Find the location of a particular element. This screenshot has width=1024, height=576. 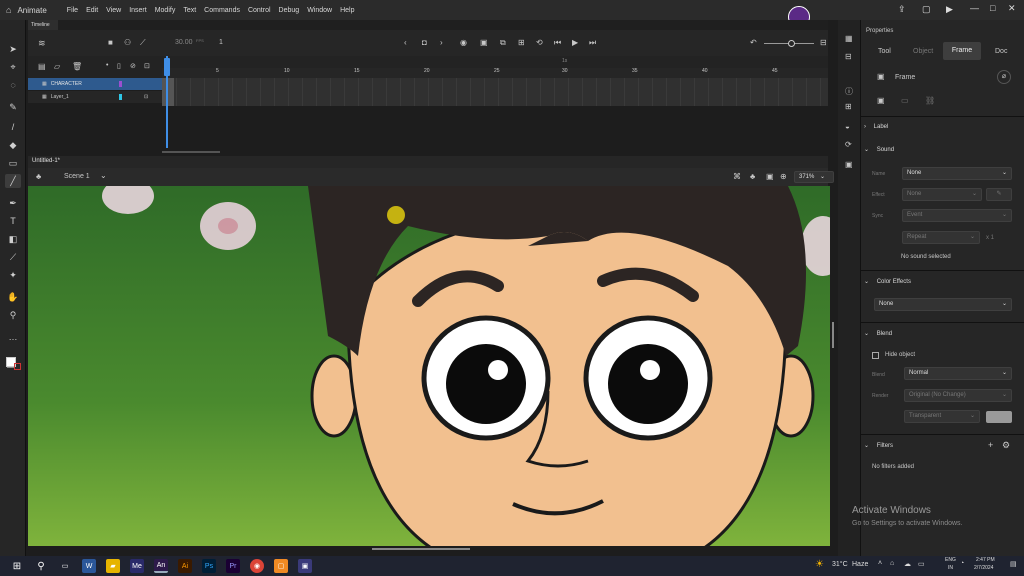

fit-frames-icon: ⊟ is located at coordinates (823, 42).